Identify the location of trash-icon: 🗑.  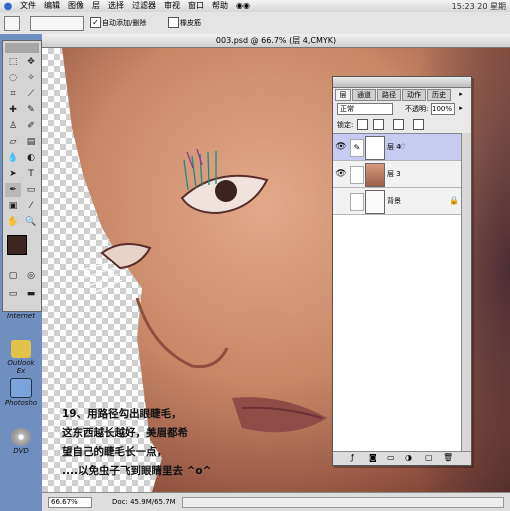
(448, 457).